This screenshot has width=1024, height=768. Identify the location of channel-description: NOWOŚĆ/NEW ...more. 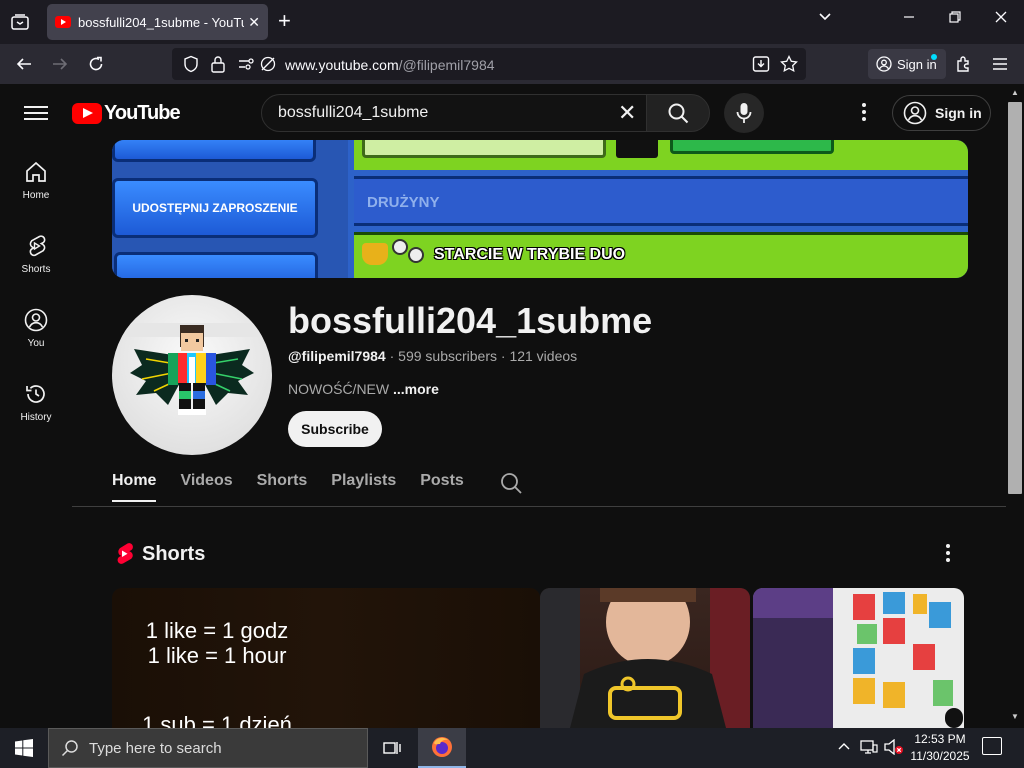
(363, 389).